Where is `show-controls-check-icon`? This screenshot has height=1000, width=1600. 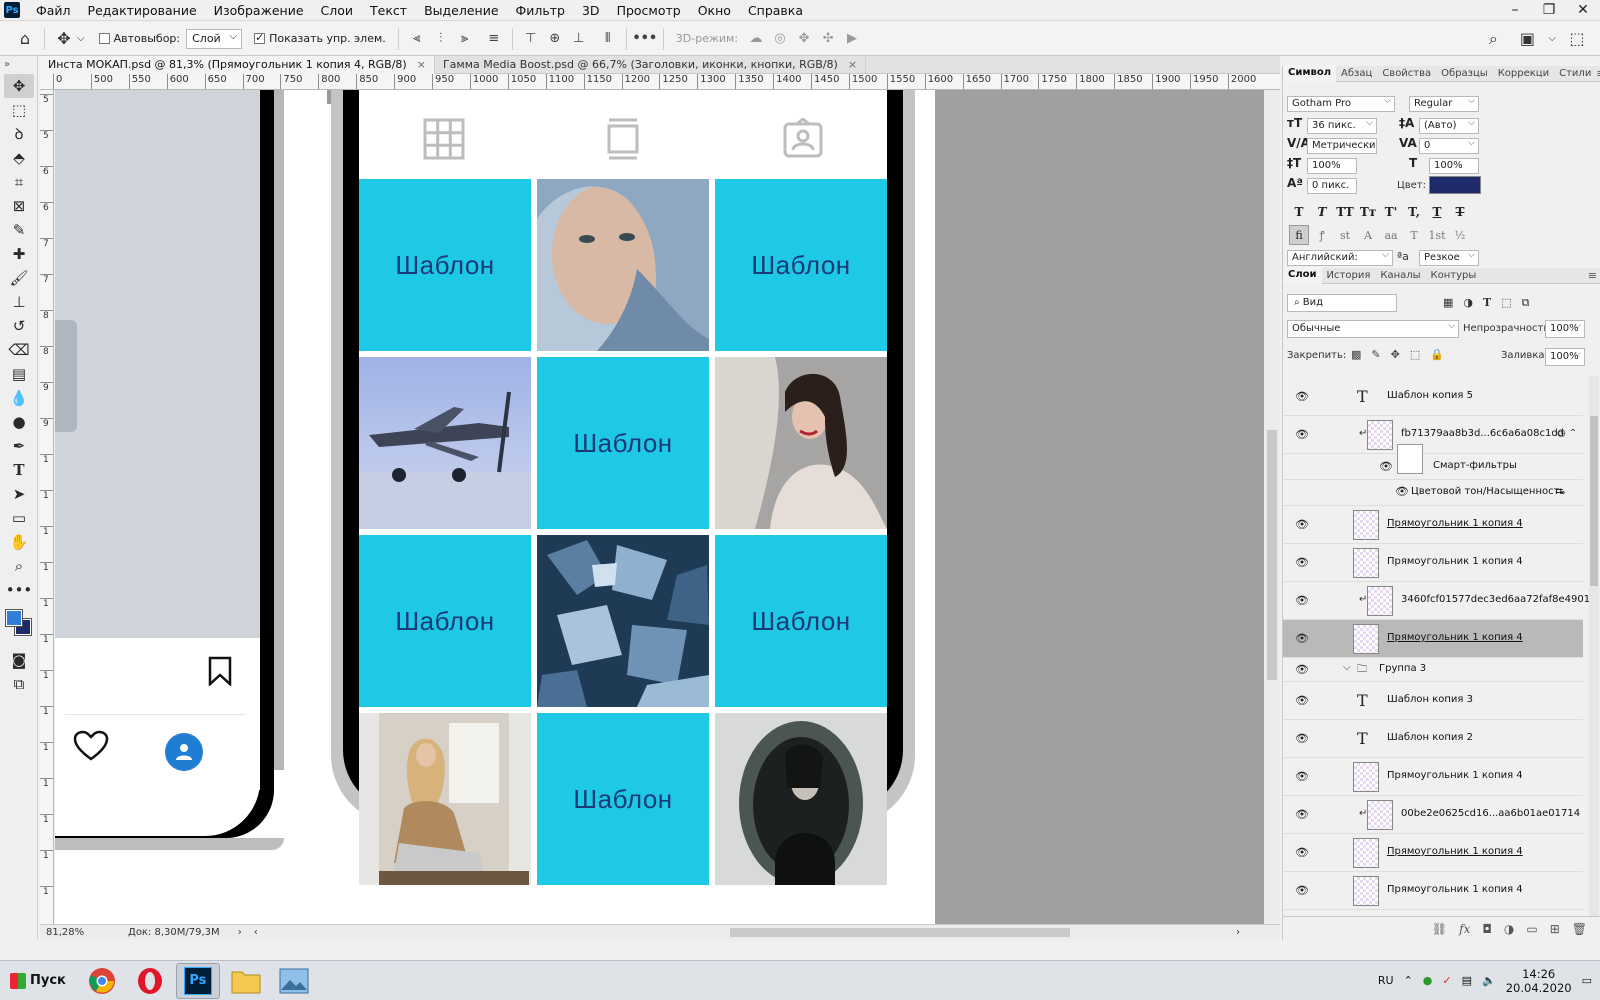 show-controls-check-icon is located at coordinates (260, 37).